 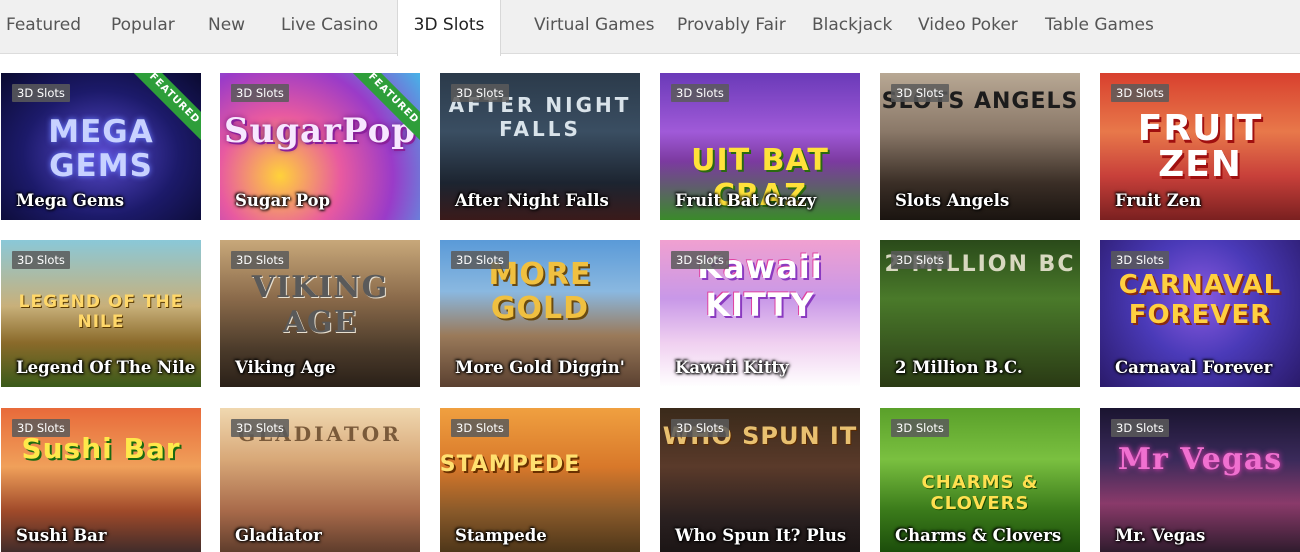 What do you see at coordinates (746, 200) in the screenshot?
I see `game-title: Fruit Bat Crazy` at bounding box center [746, 200].